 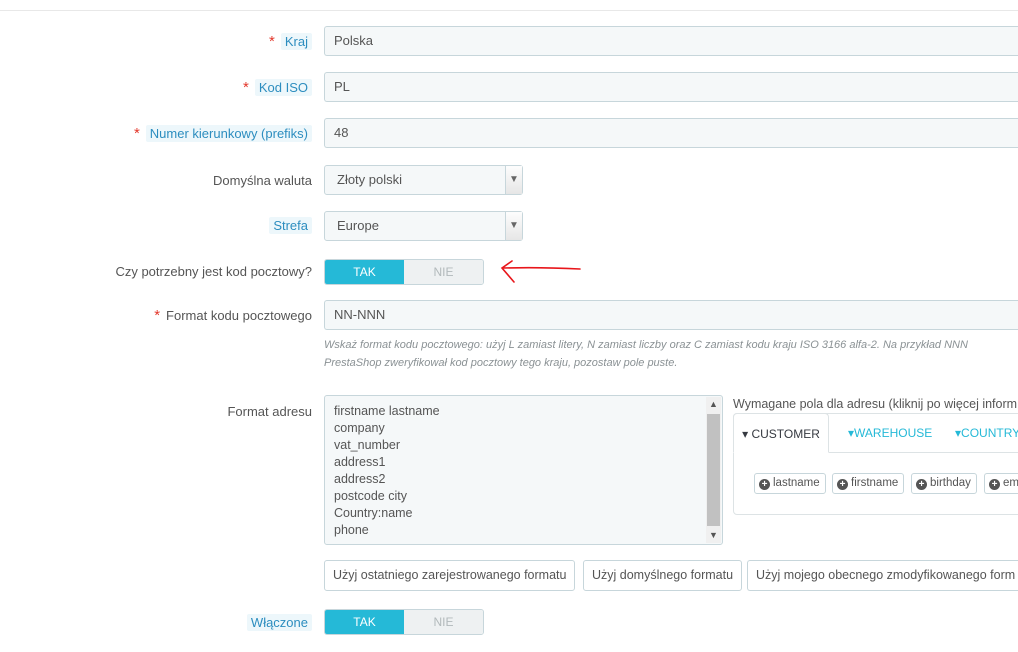 What do you see at coordinates (290, 42) in the screenshot?
I see `country-label: * Kraj` at bounding box center [290, 42].